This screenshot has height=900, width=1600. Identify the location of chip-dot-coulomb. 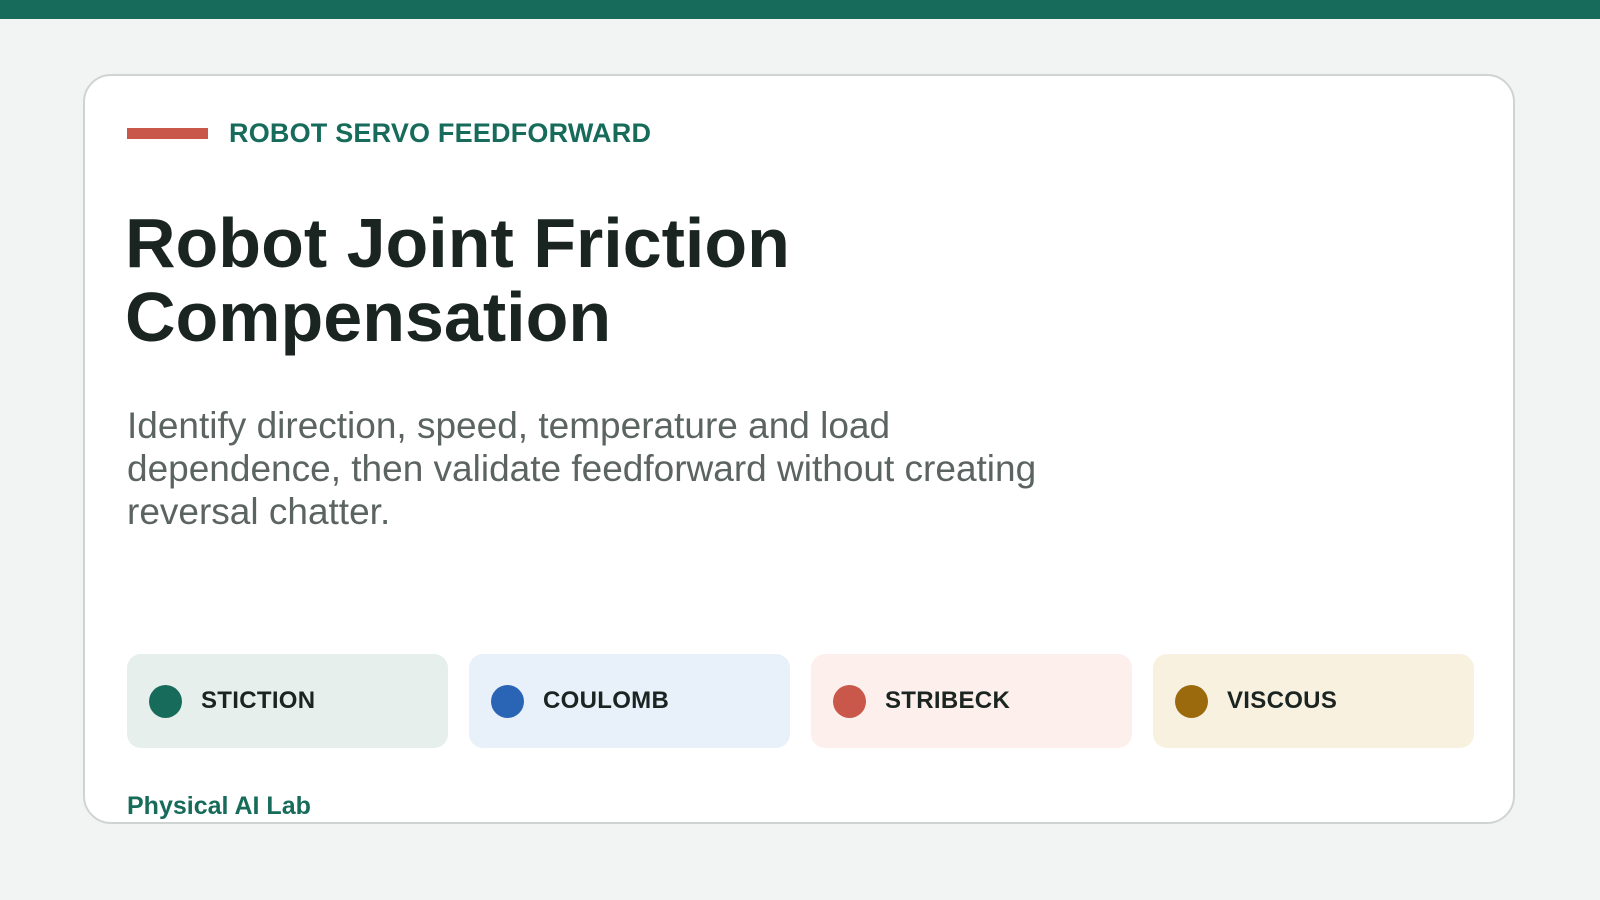
(507, 701).